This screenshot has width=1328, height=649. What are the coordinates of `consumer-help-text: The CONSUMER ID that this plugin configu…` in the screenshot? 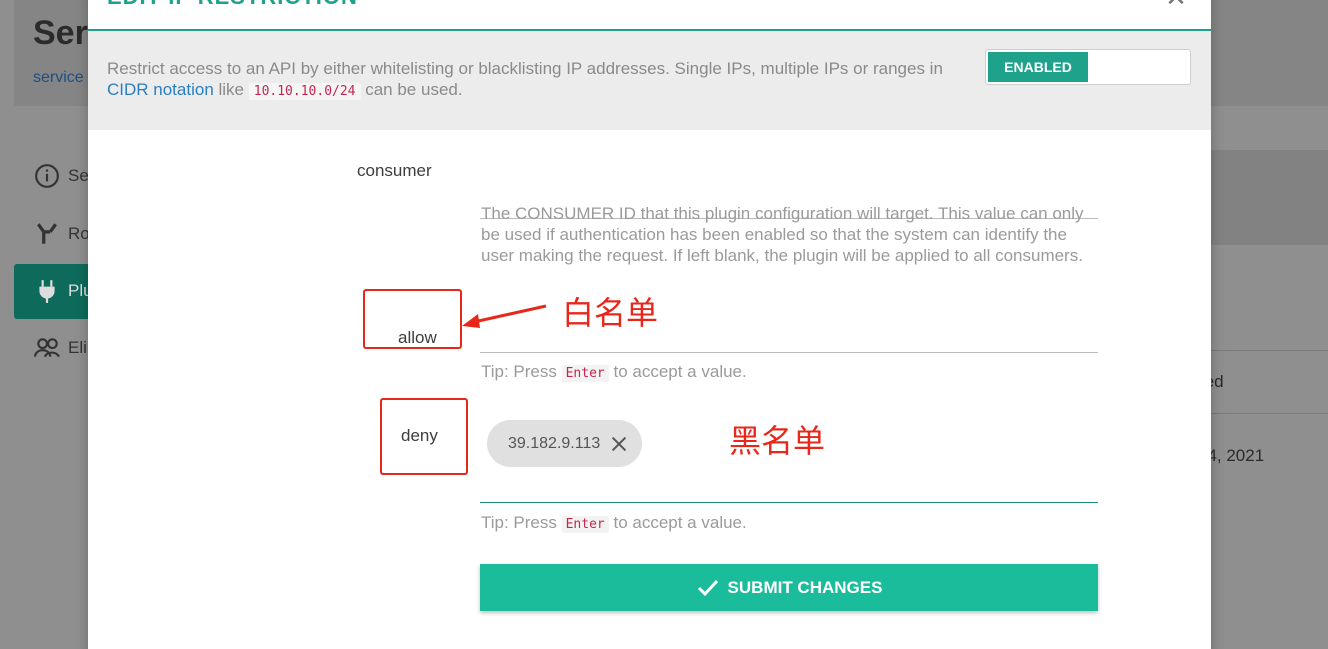 It's located at (782, 234).